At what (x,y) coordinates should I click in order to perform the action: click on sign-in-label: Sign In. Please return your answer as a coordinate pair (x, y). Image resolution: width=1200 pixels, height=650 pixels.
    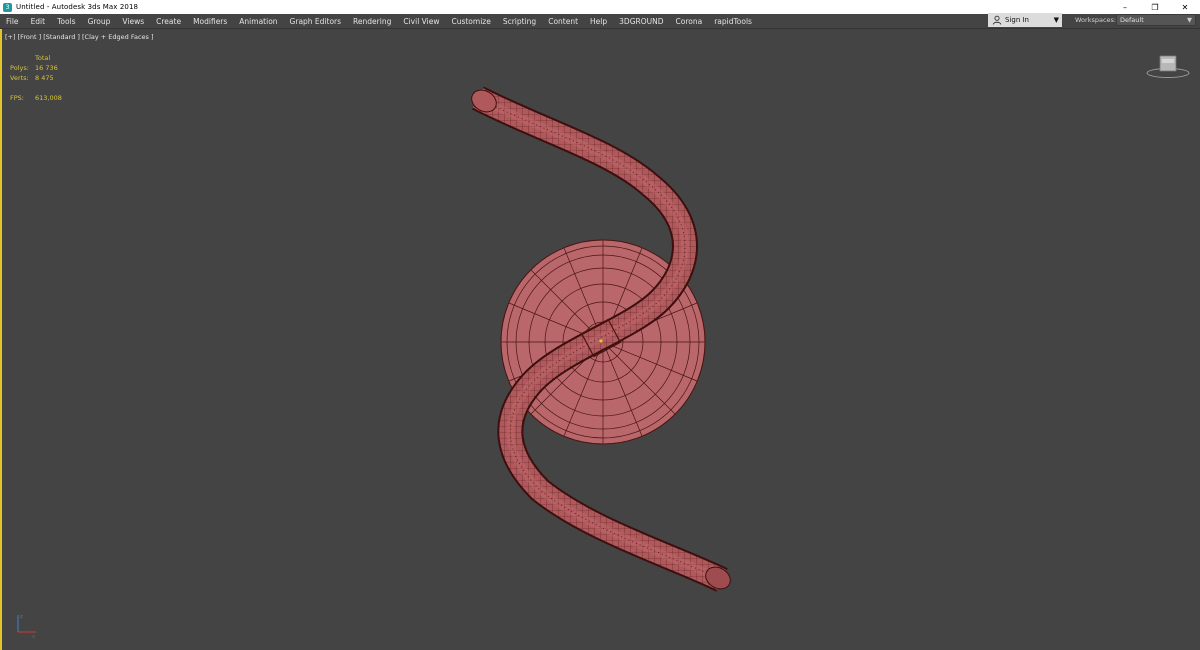
    Looking at the image, I should click on (1017, 20).